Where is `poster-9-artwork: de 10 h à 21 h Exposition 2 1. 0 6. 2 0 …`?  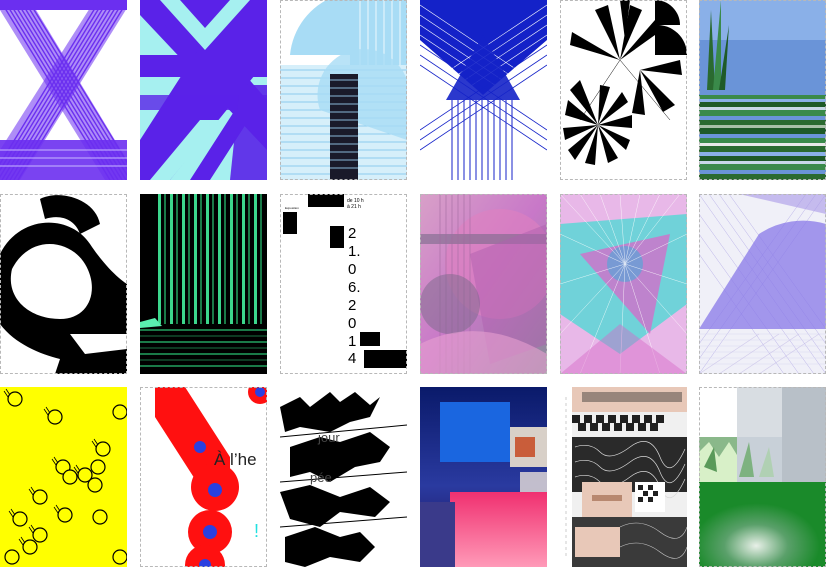
poster-9-artwork: de 10 h à 21 h Exposition 2 1. 0 6. 2 0 … is located at coordinates (343, 284).